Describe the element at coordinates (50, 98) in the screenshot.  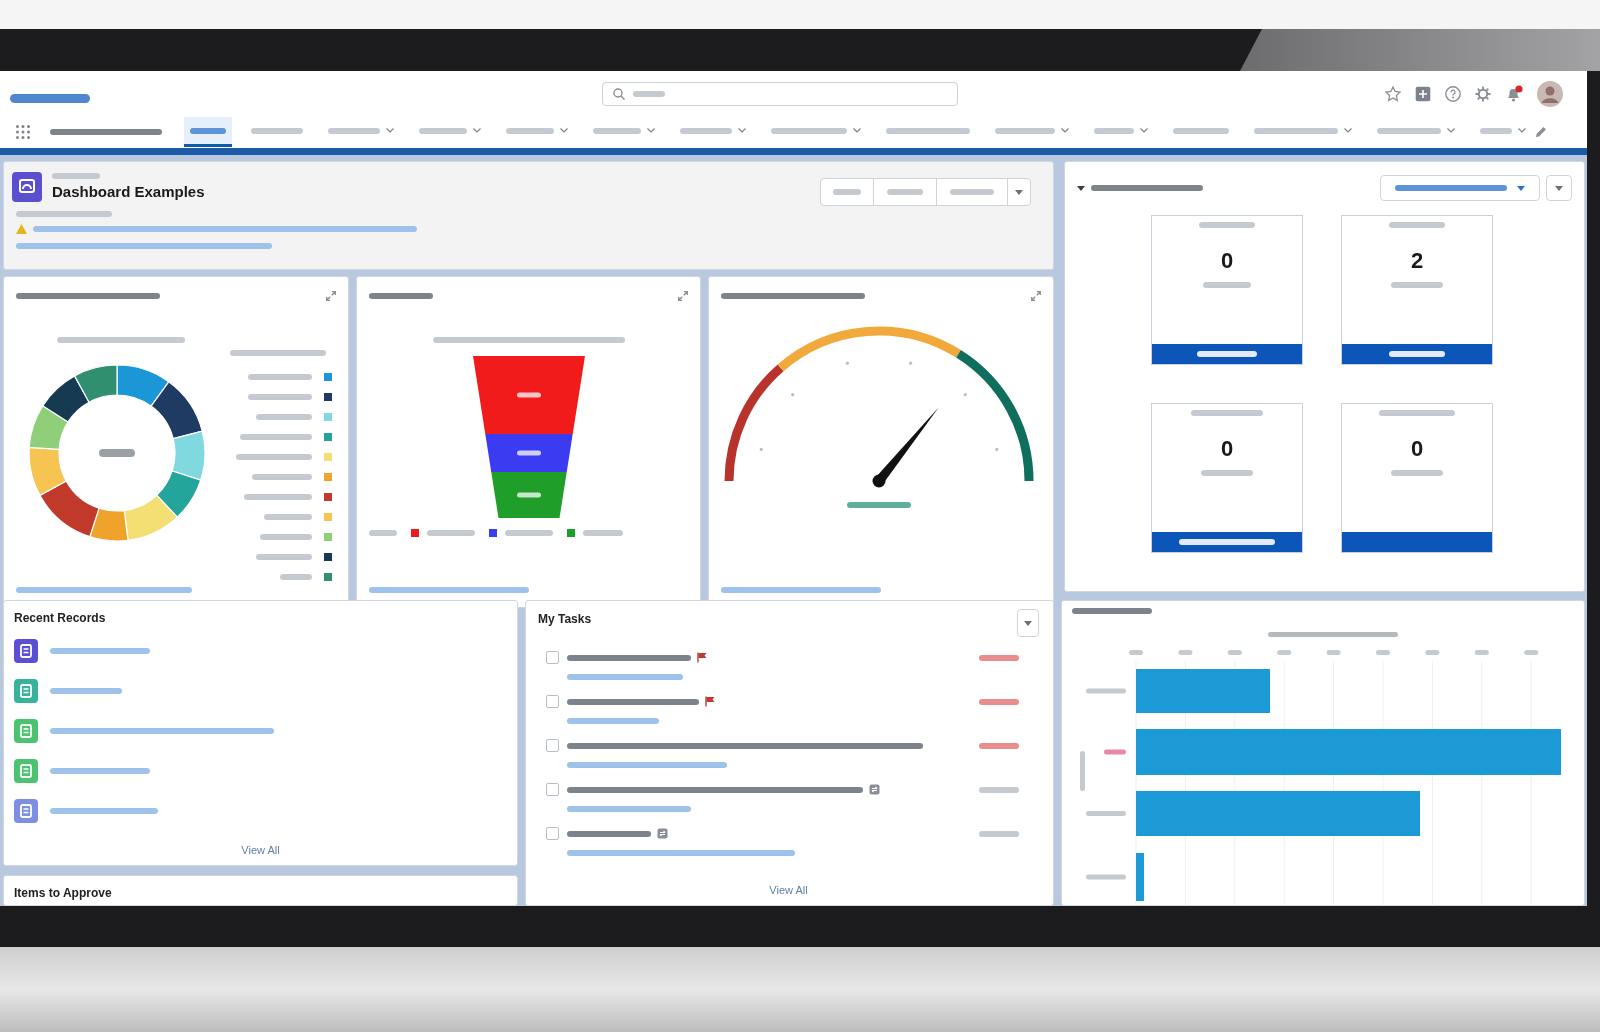
I see `brand-logo` at that location.